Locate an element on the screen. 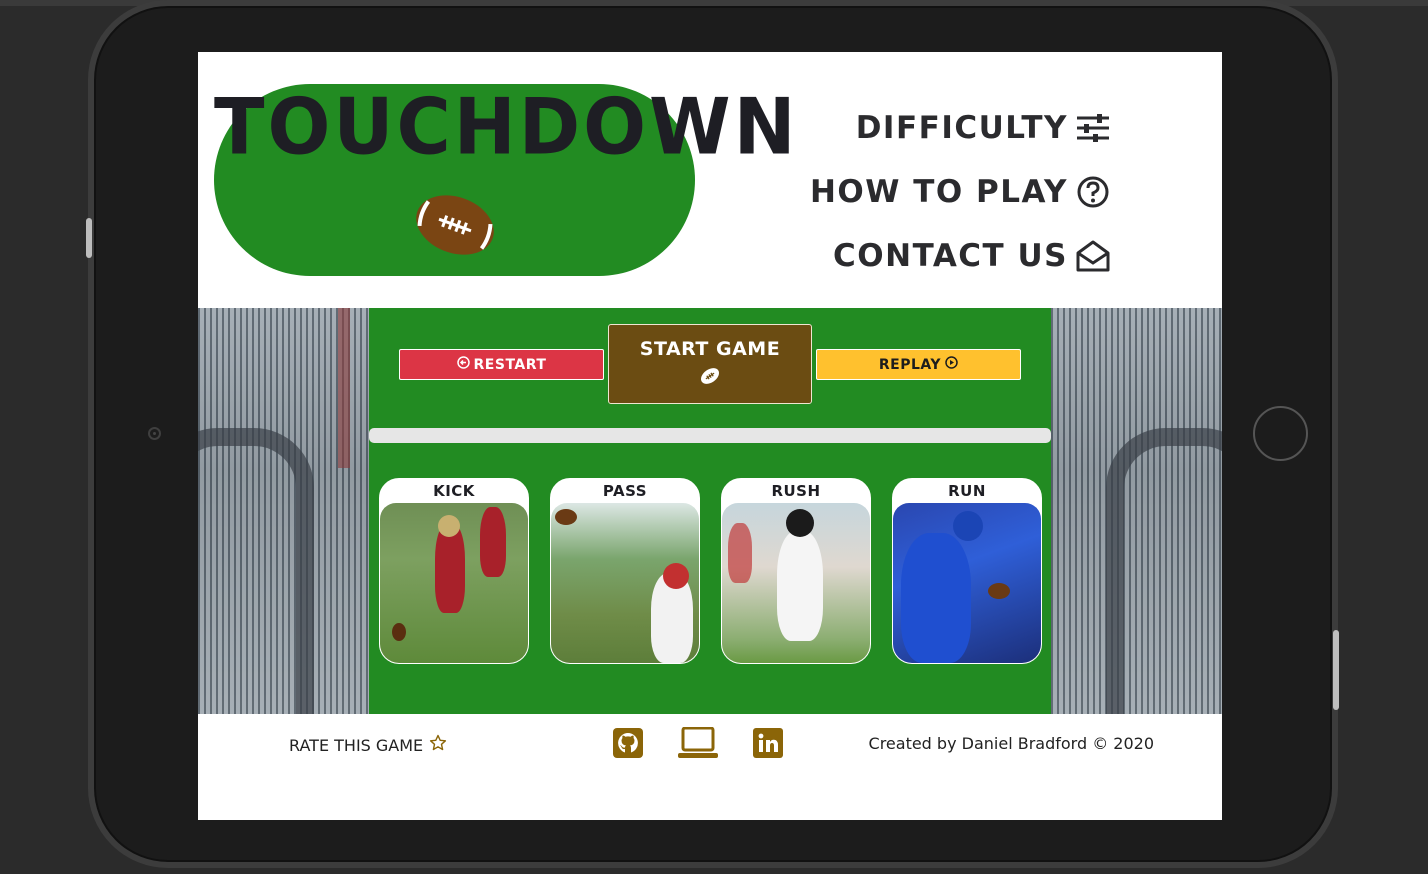  rate-game-link: RATE THIS GAME is located at coordinates (368, 745).